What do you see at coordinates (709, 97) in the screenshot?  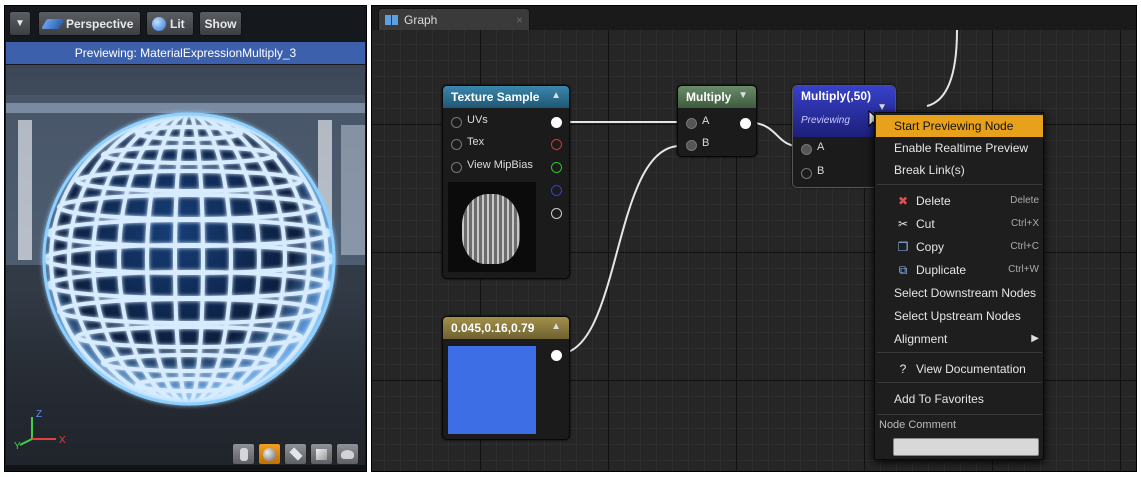 I see `node-multiply-title-text: Multiply` at bounding box center [709, 97].